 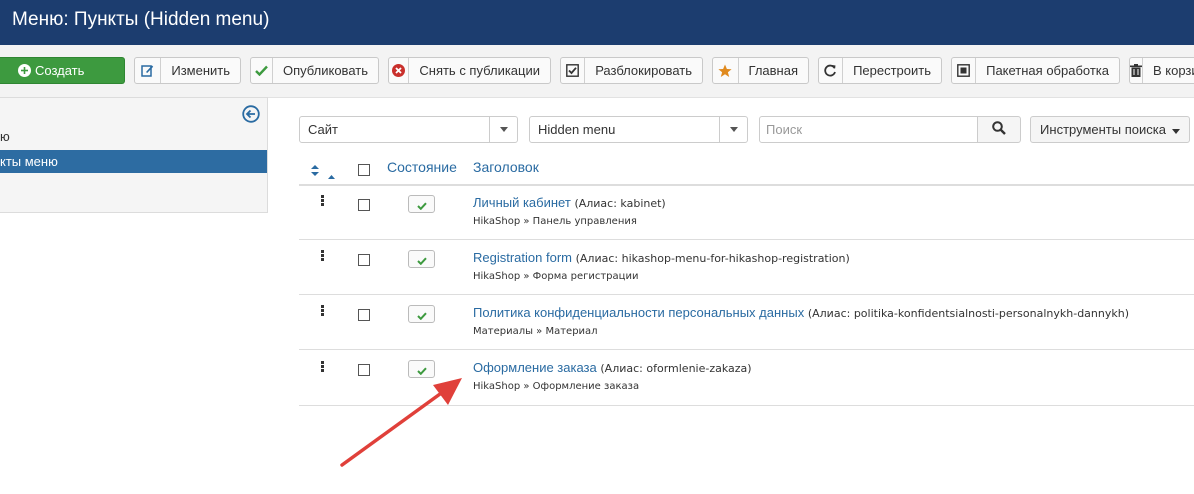 What do you see at coordinates (141, 19) in the screenshot?
I see `page-title: Меню: Пункты (Hidden menu)` at bounding box center [141, 19].